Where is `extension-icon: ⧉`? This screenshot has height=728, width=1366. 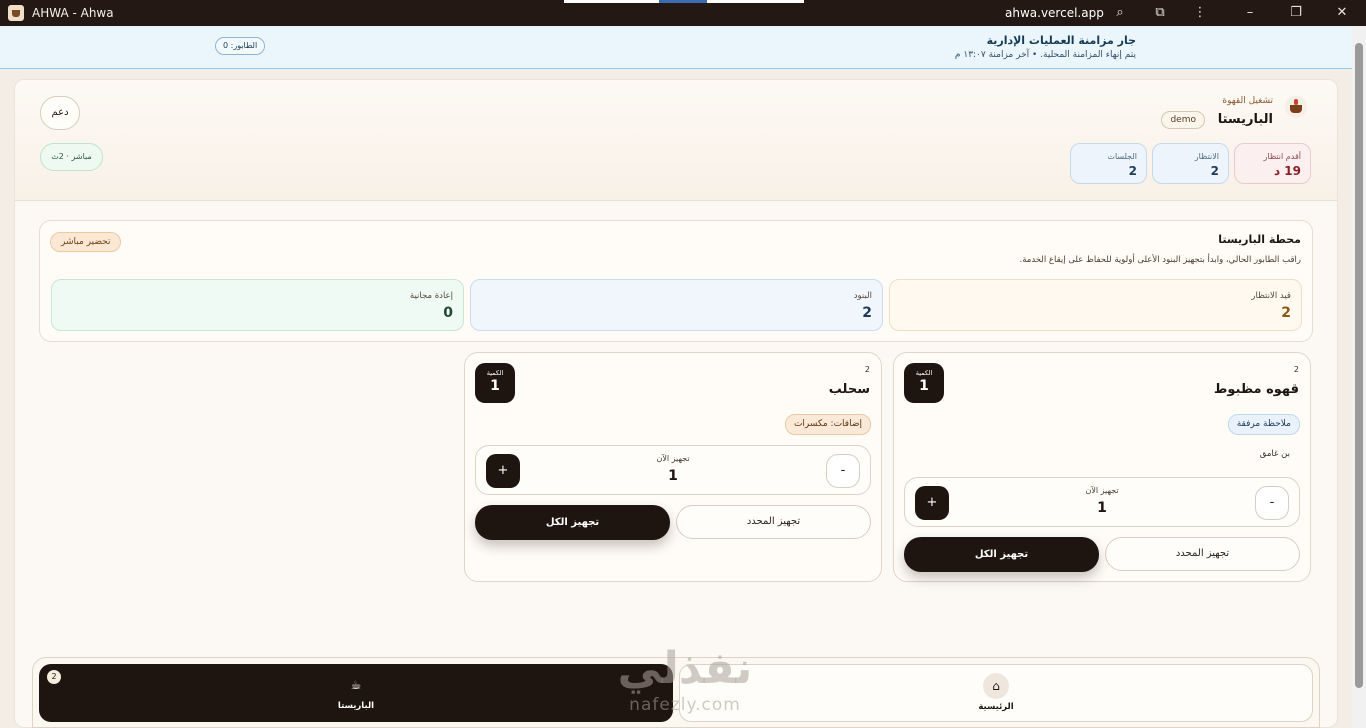
extension-icon: ⧉ is located at coordinates (1160, 13).